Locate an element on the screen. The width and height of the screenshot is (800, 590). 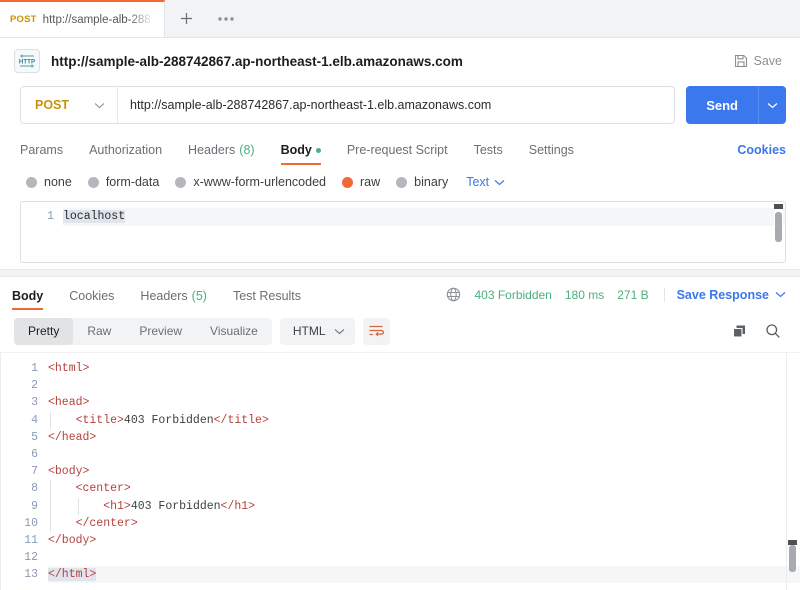
request-code-area: localhost is located at coordinates (424, 232).